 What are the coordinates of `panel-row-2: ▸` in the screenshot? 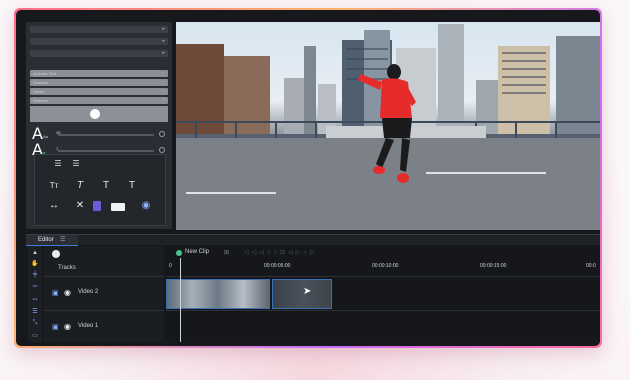 It's located at (99, 41).